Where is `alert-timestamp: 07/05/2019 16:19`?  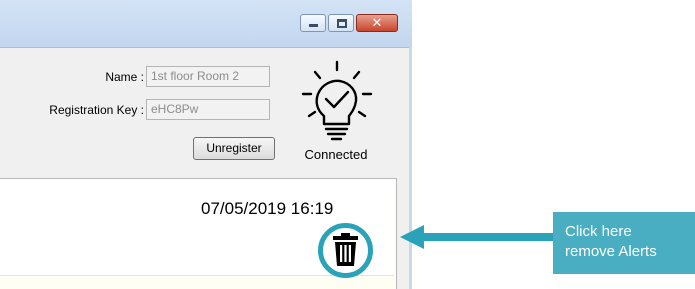 alert-timestamp: 07/05/2019 16:19 is located at coordinates (267, 208).